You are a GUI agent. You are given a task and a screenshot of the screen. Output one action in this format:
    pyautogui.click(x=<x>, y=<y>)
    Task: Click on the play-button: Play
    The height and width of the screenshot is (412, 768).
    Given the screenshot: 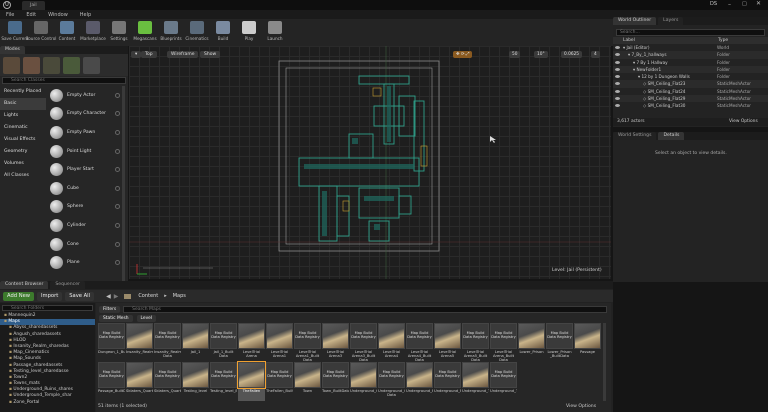 What is the action you would take?
    pyautogui.click(x=249, y=32)
    